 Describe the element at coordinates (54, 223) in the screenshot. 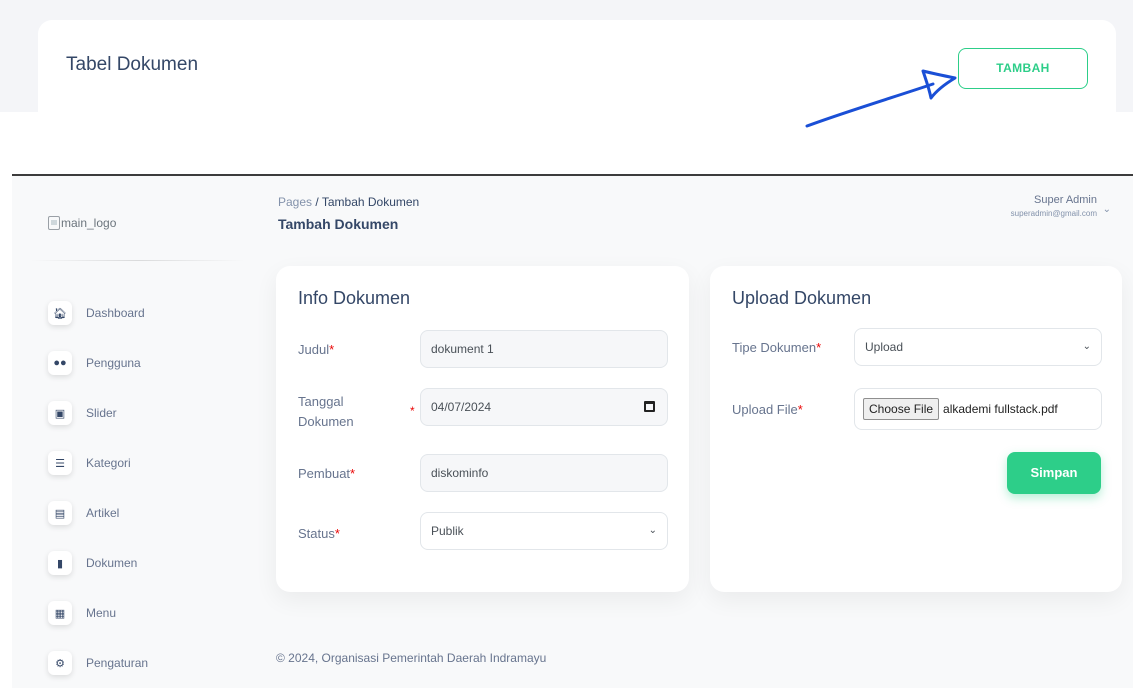

I see `broken-image-icon` at that location.